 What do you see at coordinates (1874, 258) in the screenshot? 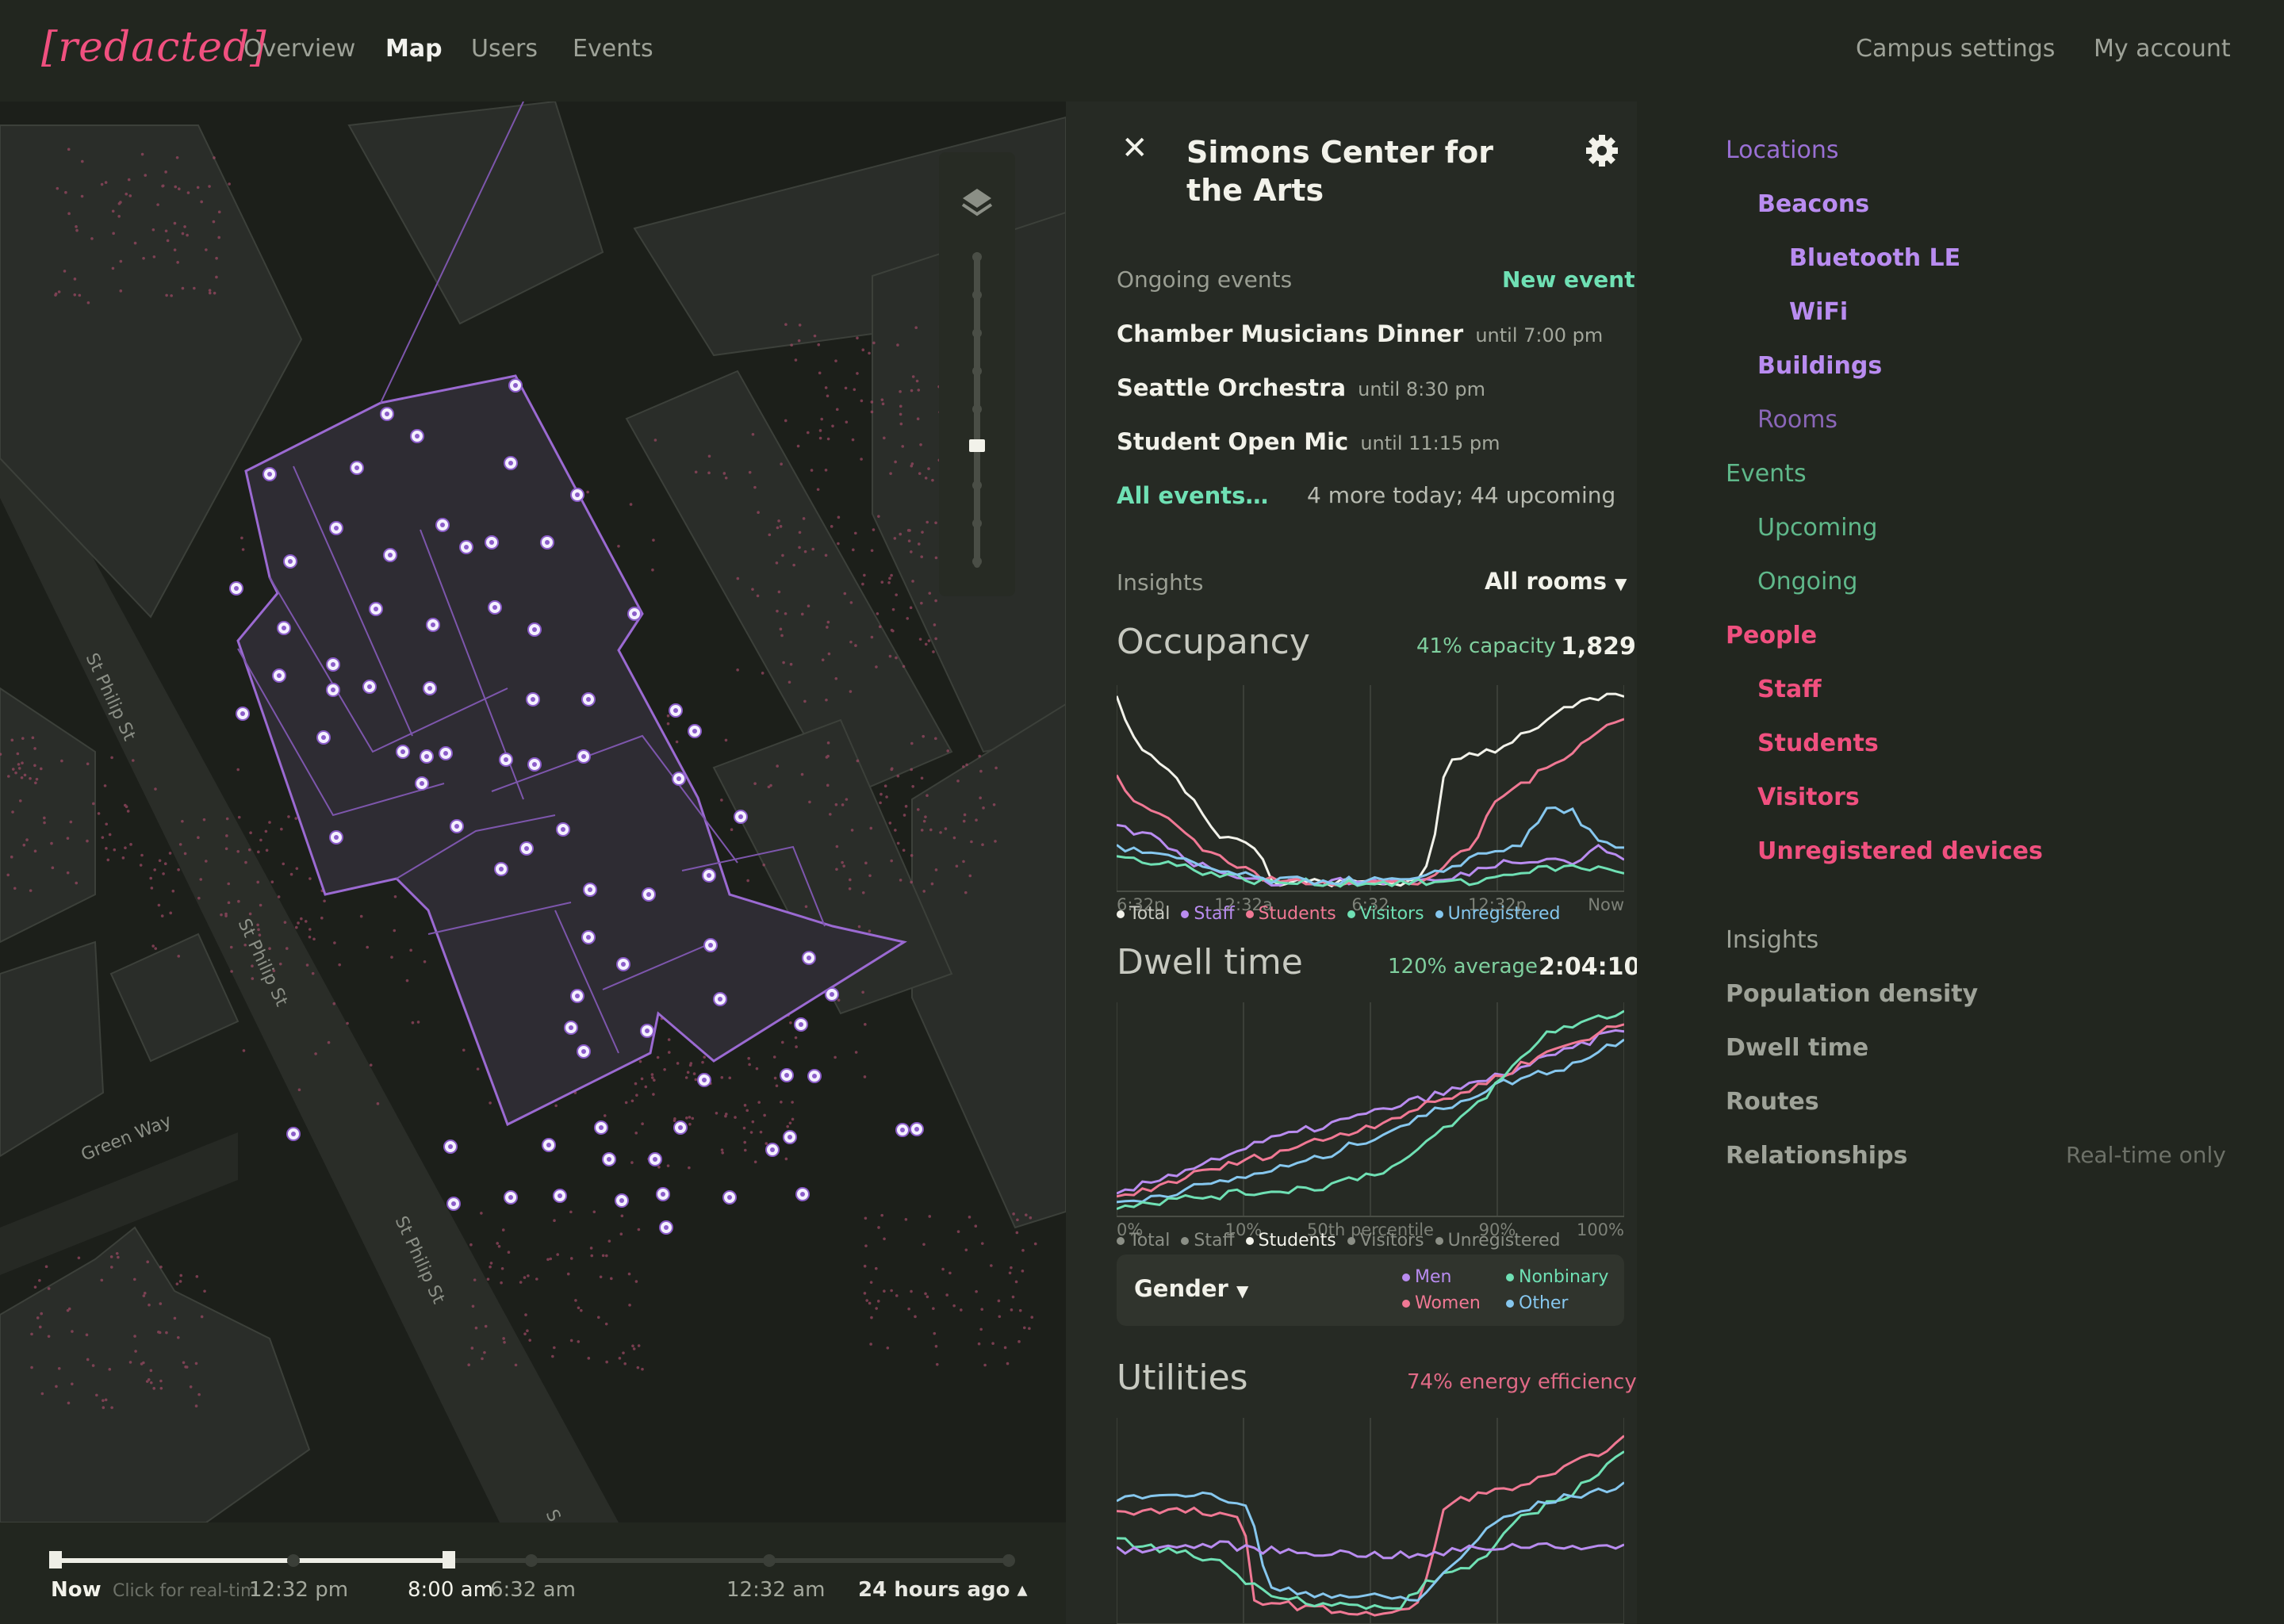
I see `sidebar-item-bluetooth: Bluetooth LE` at bounding box center [1874, 258].